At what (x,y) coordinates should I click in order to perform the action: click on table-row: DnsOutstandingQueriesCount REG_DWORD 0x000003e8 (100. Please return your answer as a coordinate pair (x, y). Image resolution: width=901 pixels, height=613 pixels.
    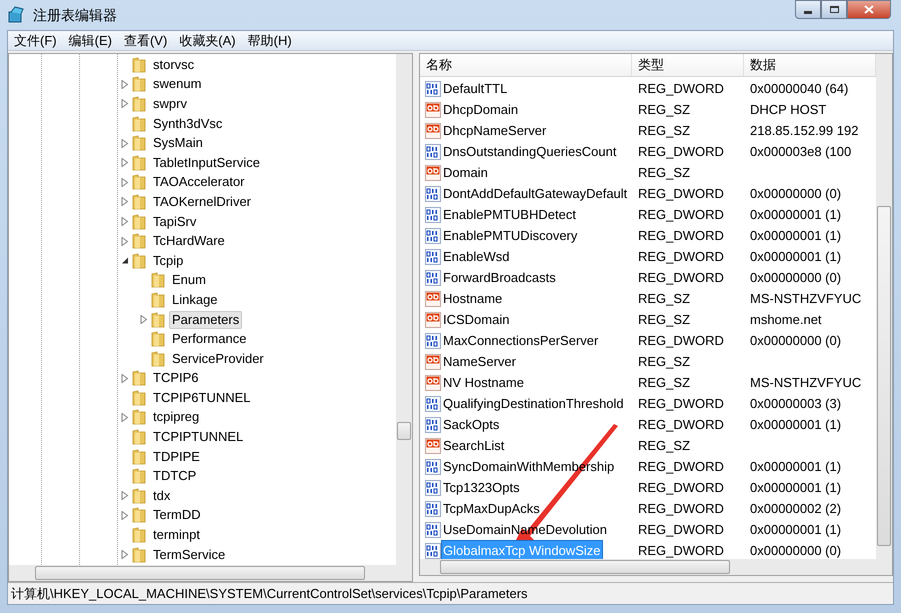
    Looking at the image, I should click on (648, 151).